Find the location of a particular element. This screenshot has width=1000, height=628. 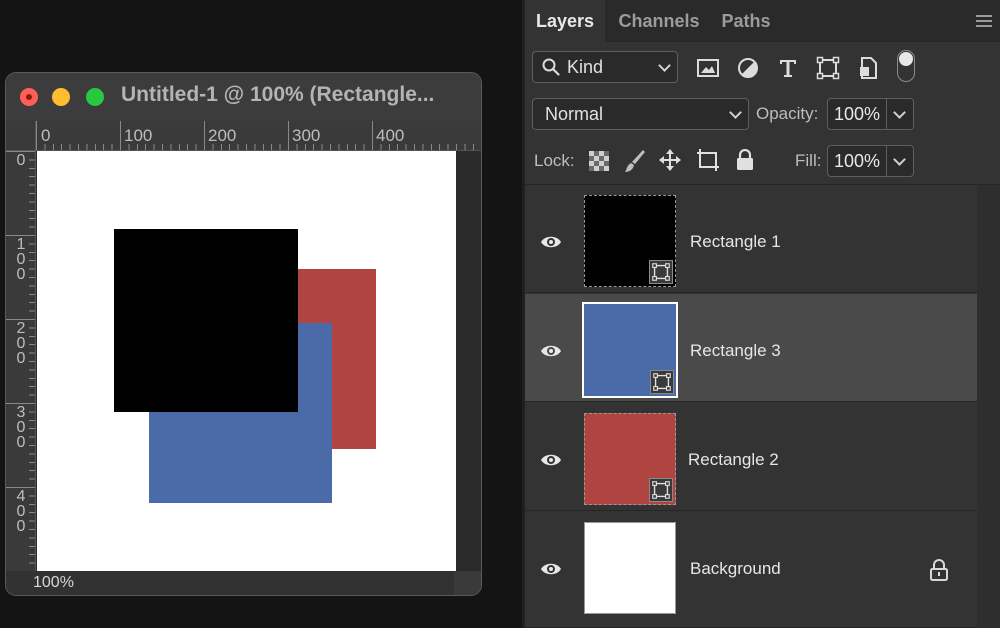

layer-row-rectangle-1: Rectangle 1 is located at coordinates (751, 239).